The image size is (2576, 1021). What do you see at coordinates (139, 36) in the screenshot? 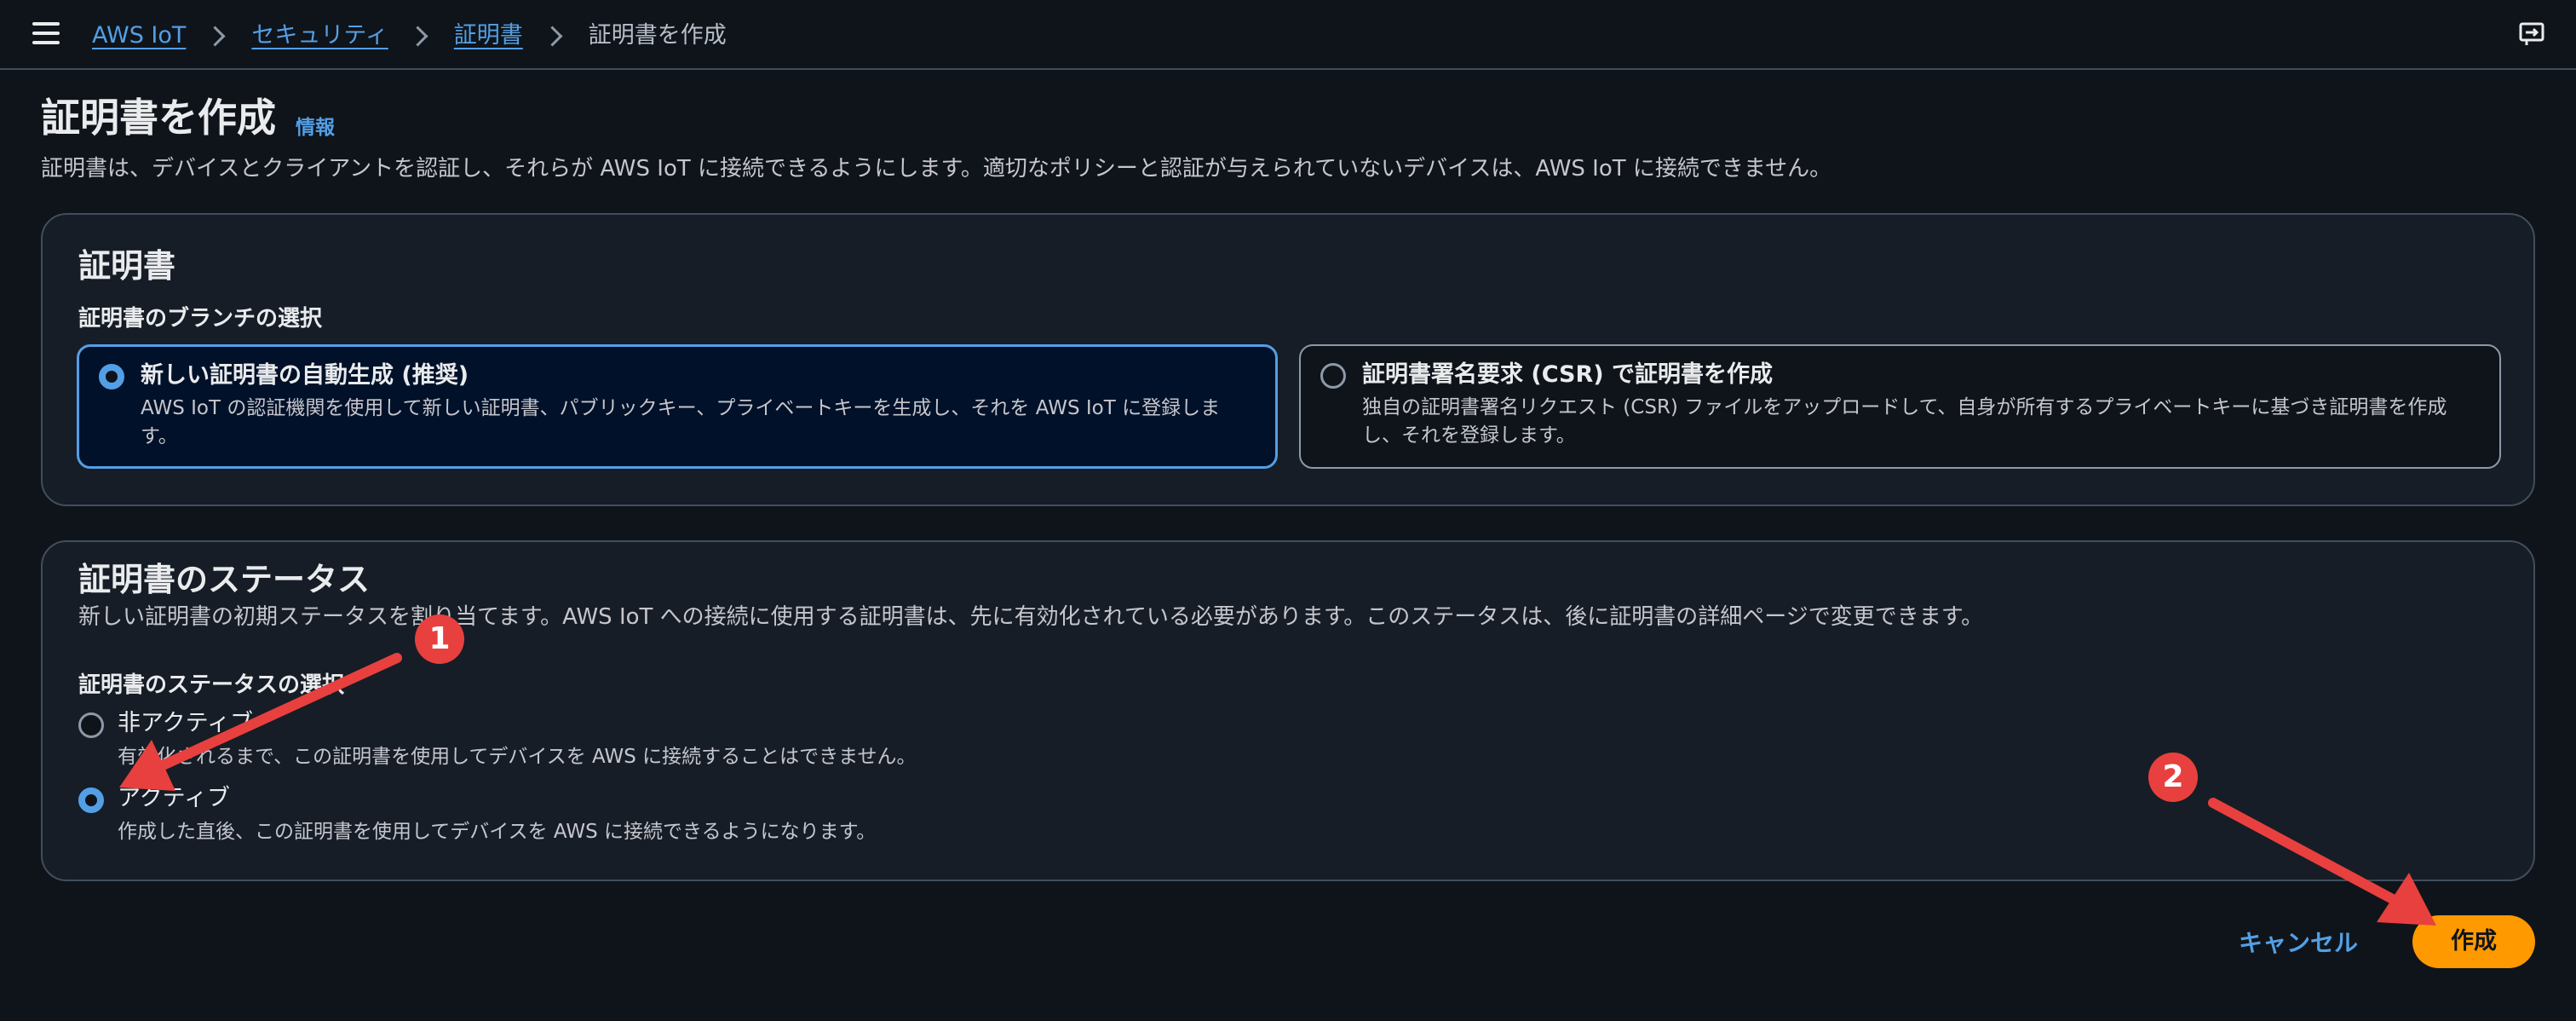
I see `breadcrumb-aws-iot: AWS IoT` at bounding box center [139, 36].